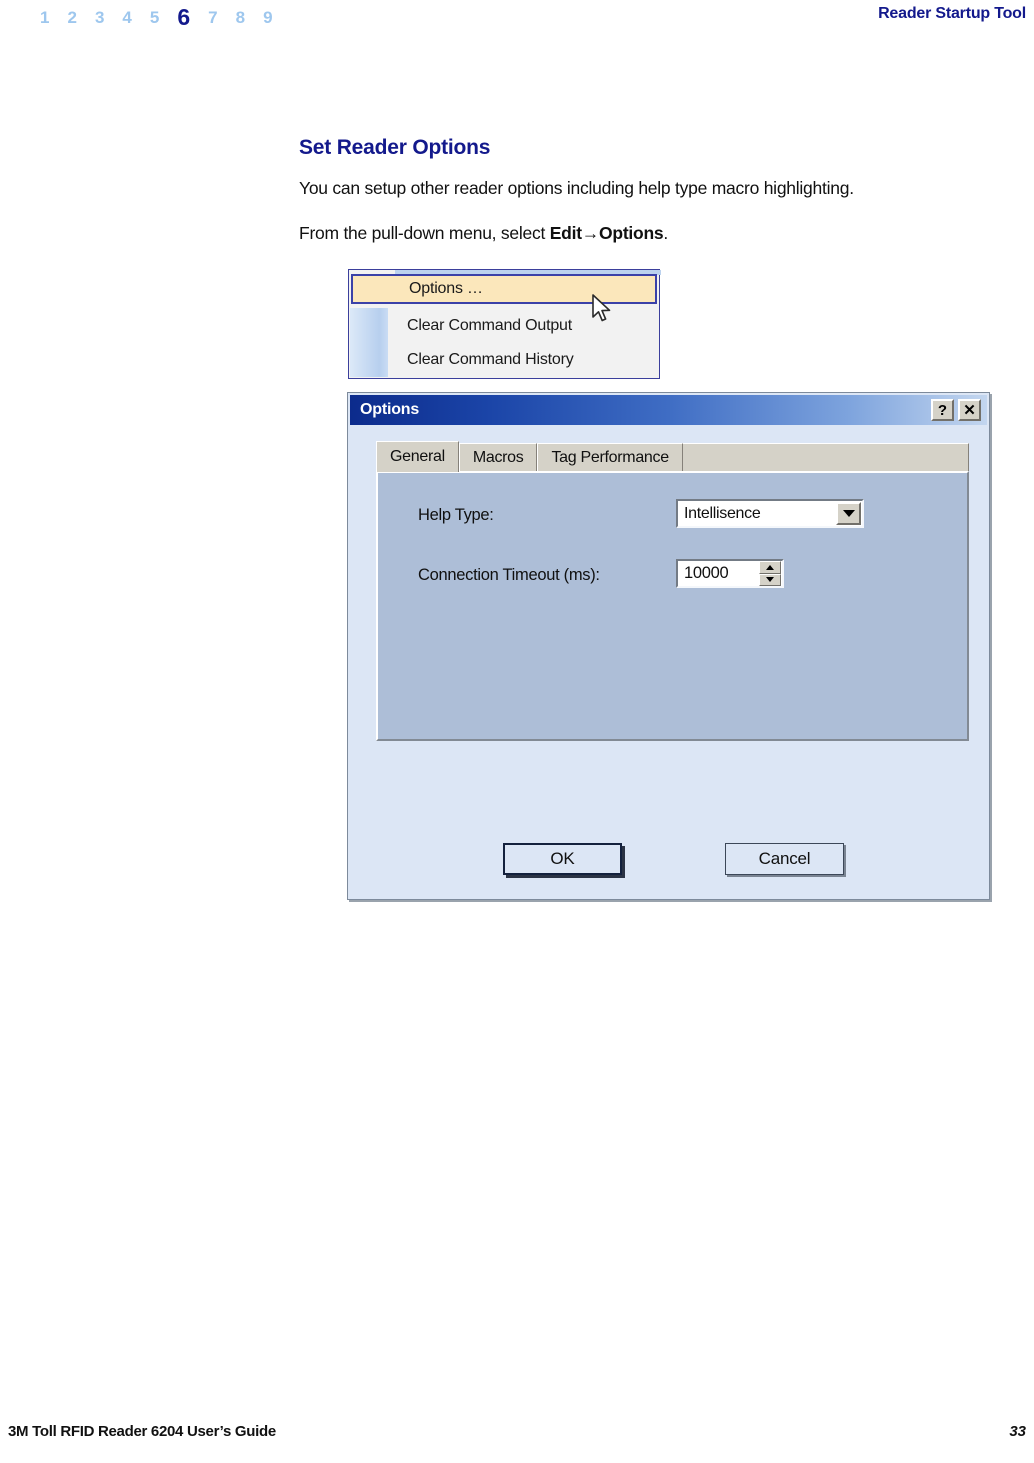 This screenshot has width=1034, height=1463. What do you see at coordinates (606, 233) in the screenshot?
I see `instruction-menu-path: Edit→Options` at bounding box center [606, 233].